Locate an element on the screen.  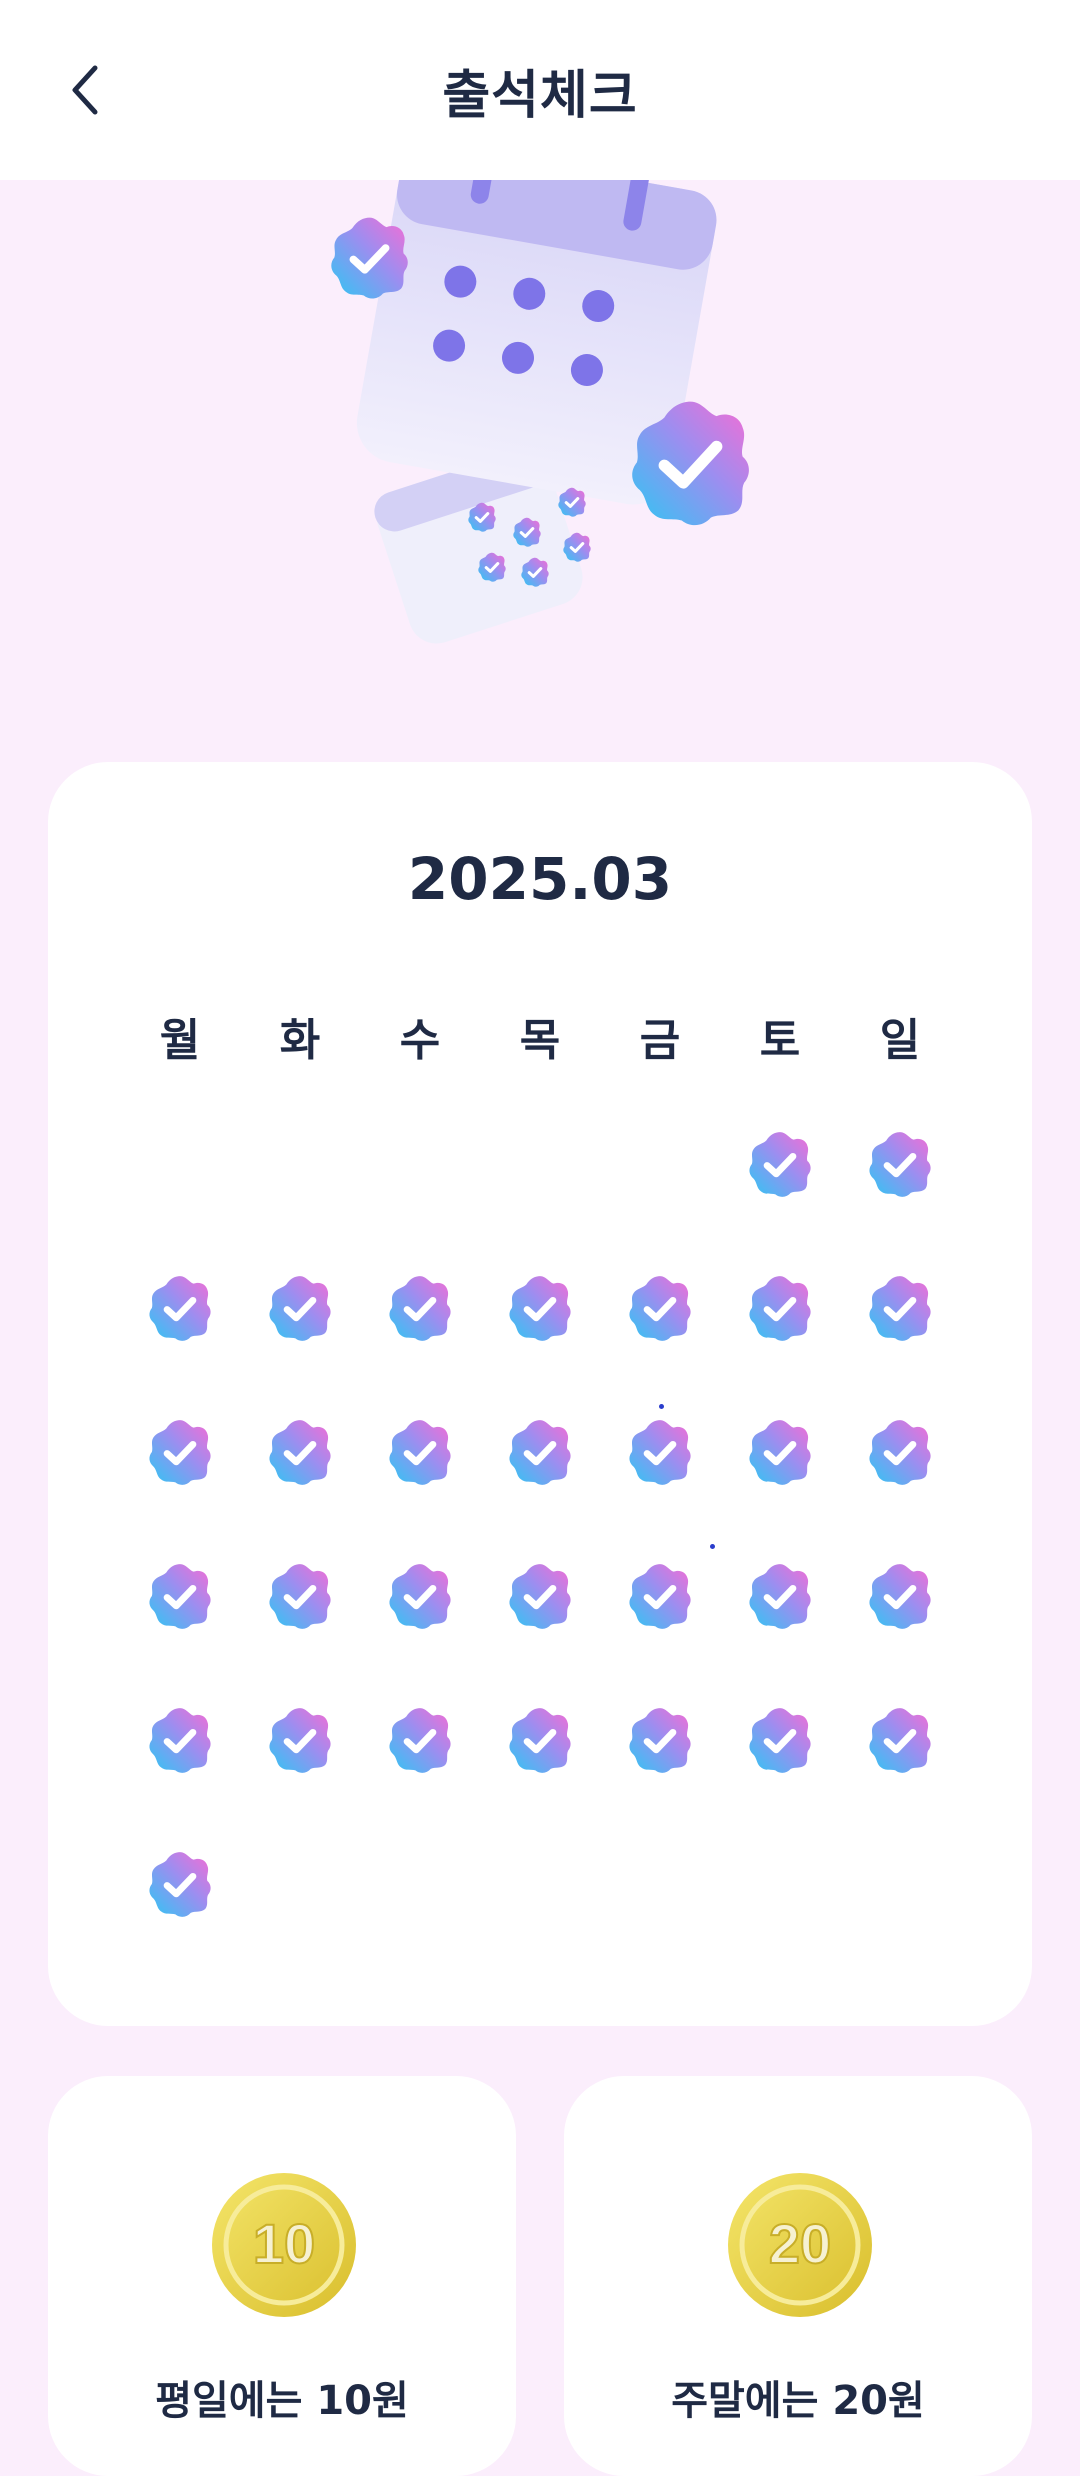
weekday-label: 일 is located at coordinates (900, 1040).